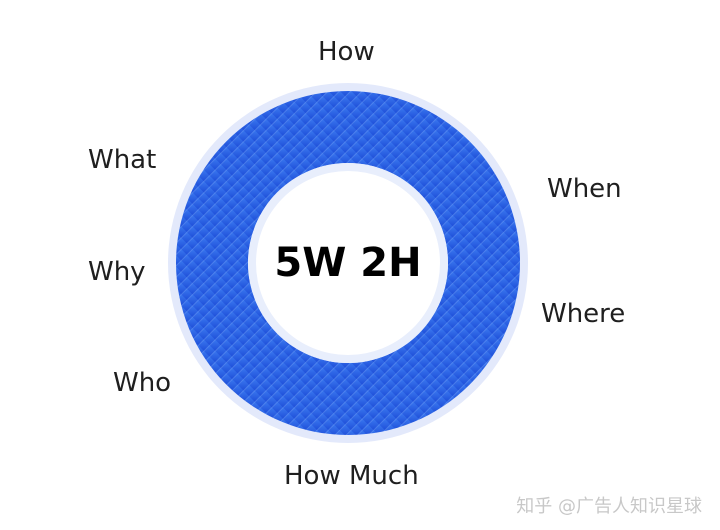 This screenshot has height=530, width=720. I want to click on label-how: How, so click(346, 52).